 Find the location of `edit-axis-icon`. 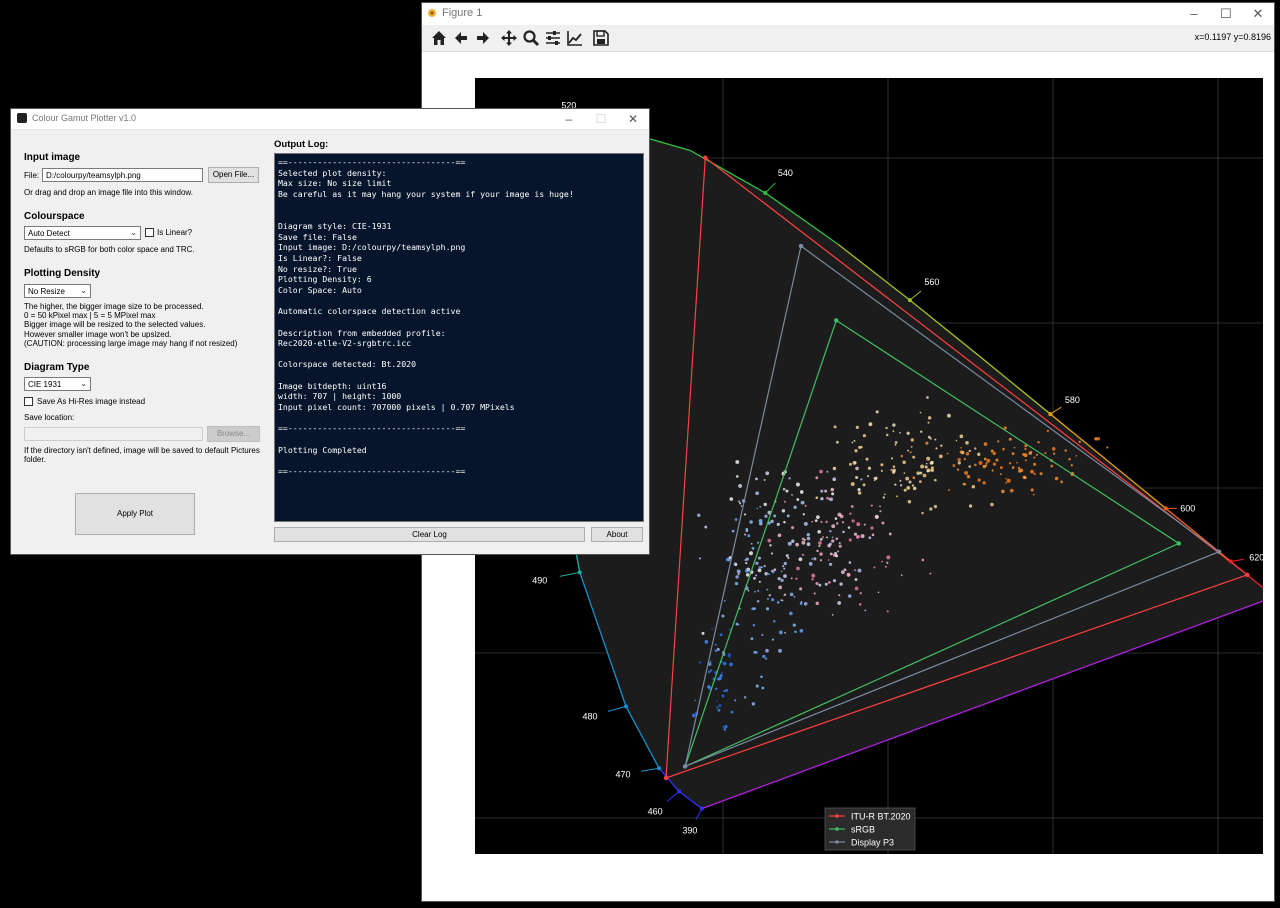

edit-axis-icon is located at coordinates (575, 38).